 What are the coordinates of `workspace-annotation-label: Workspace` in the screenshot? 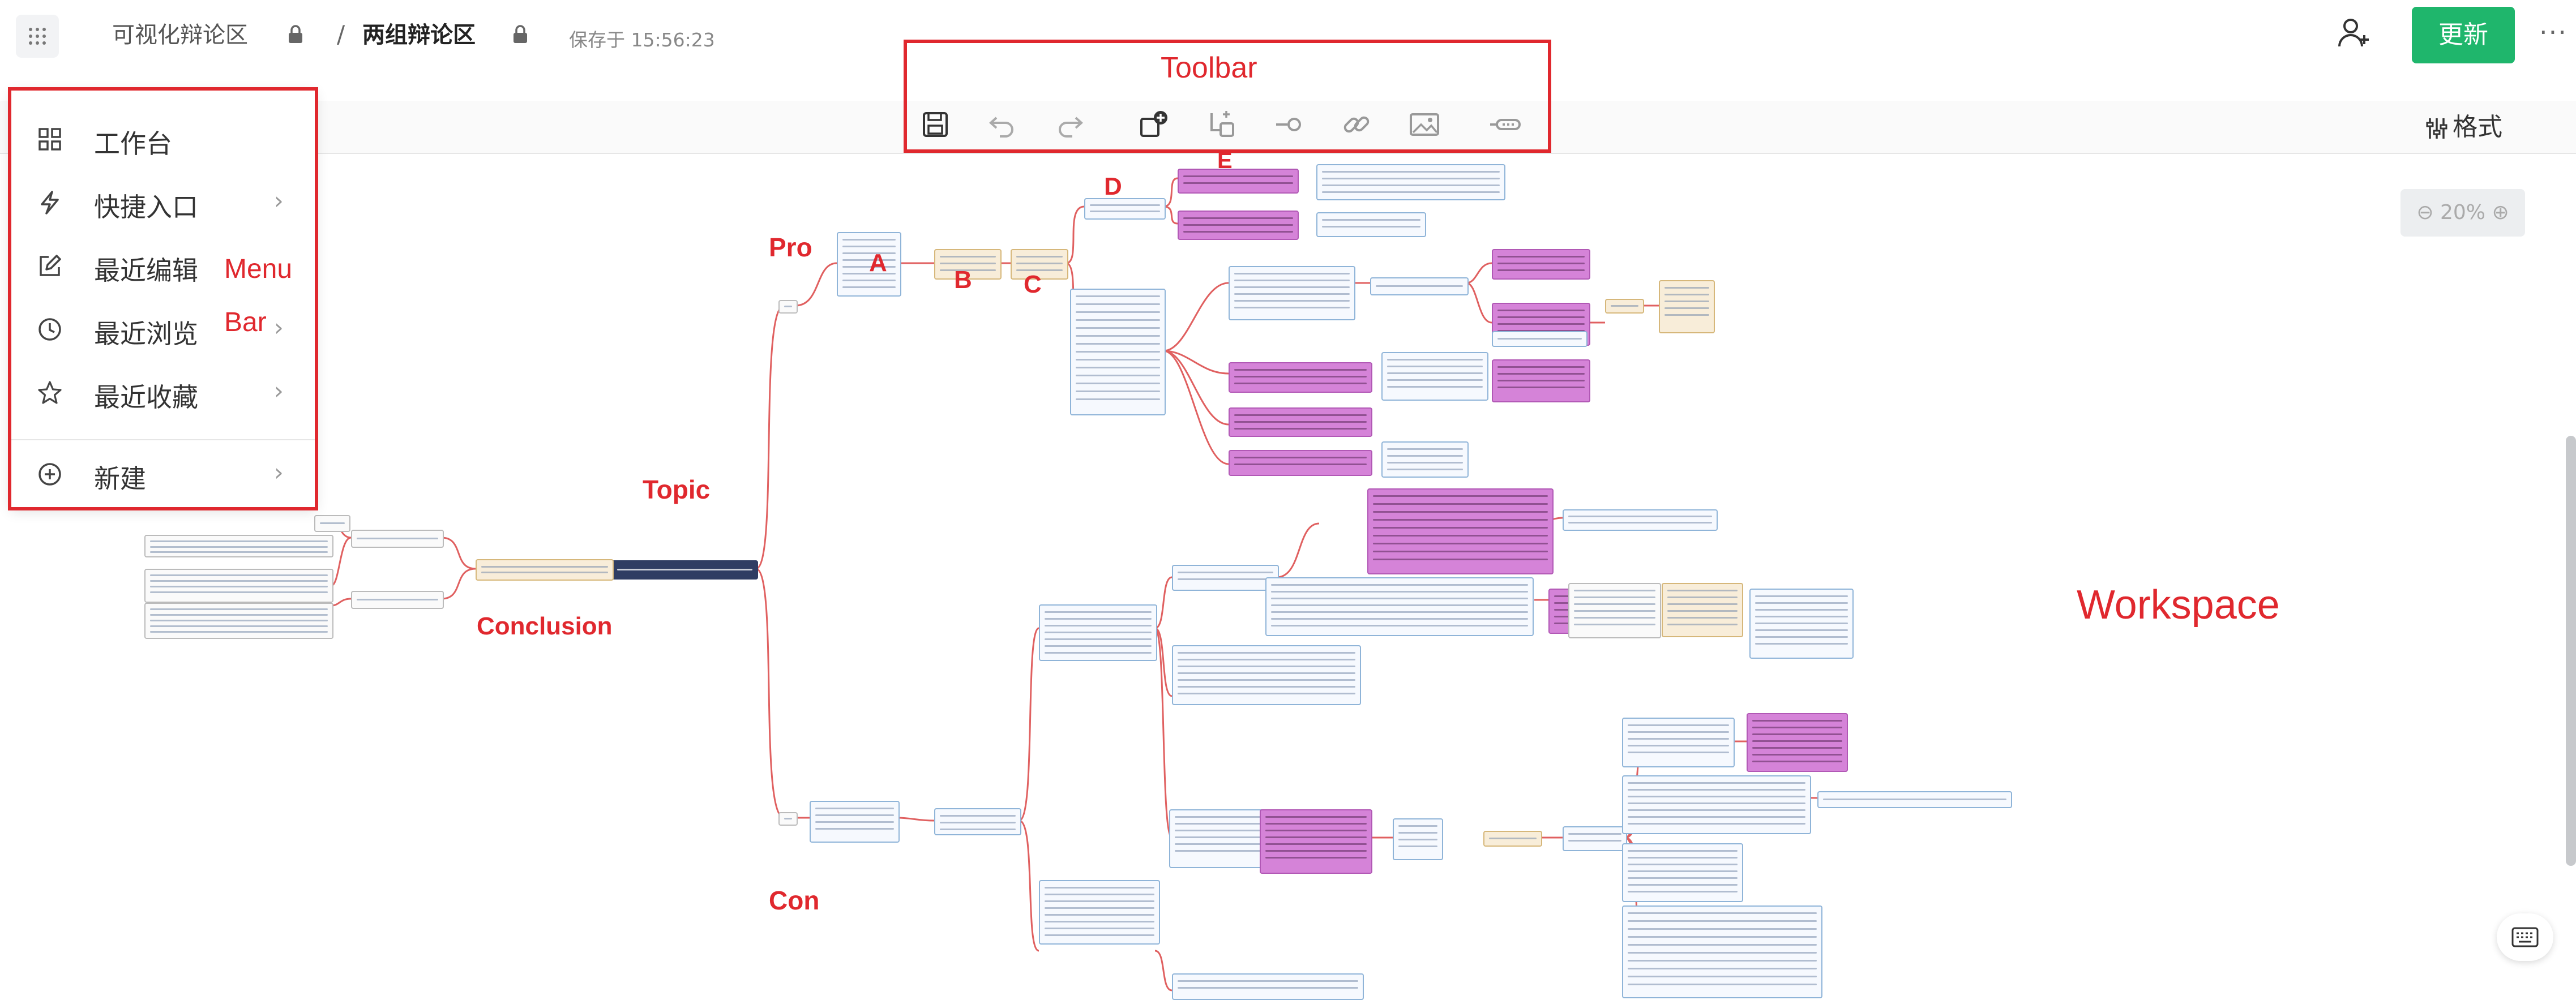 It's located at (2178, 605).